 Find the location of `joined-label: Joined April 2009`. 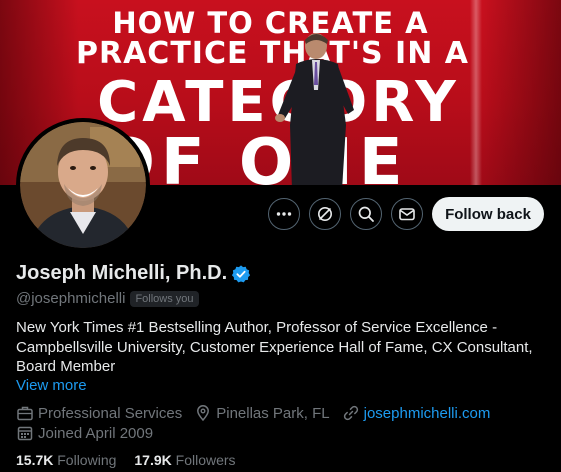

joined-label: Joined April 2009 is located at coordinates (96, 433).